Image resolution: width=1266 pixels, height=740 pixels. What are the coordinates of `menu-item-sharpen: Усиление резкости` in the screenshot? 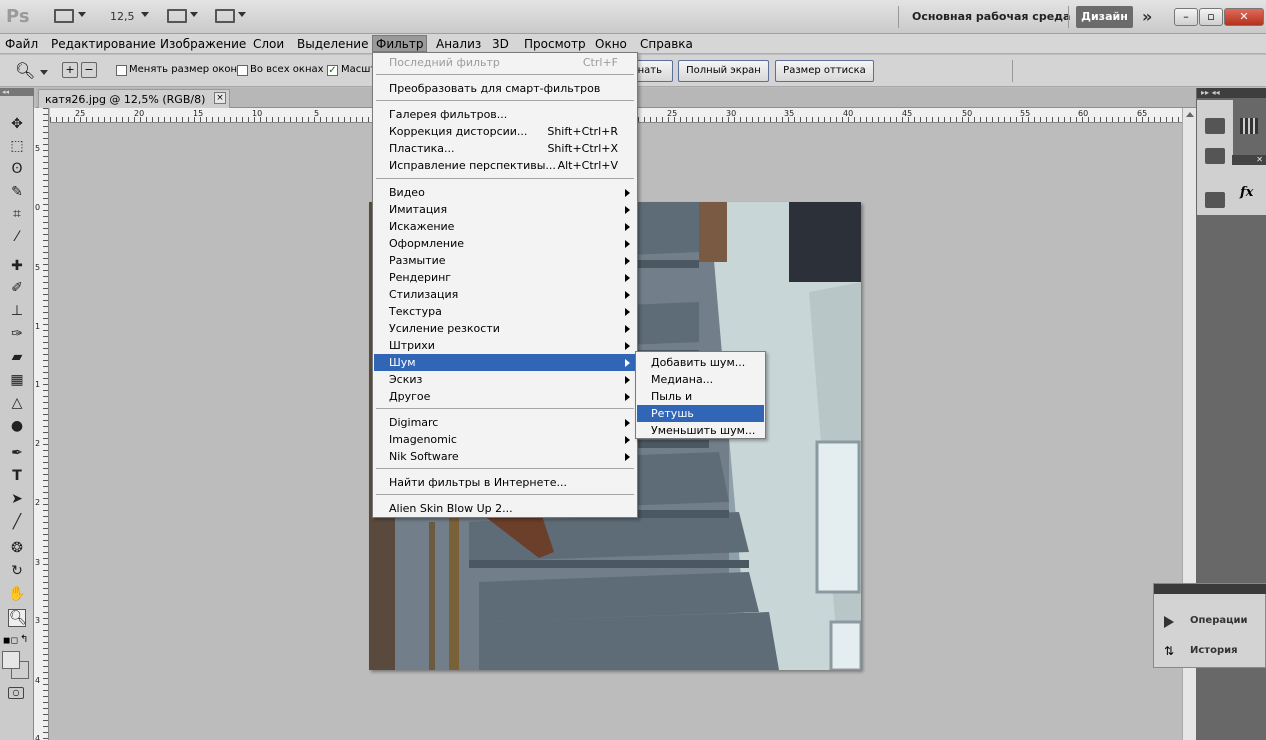 It's located at (505, 328).